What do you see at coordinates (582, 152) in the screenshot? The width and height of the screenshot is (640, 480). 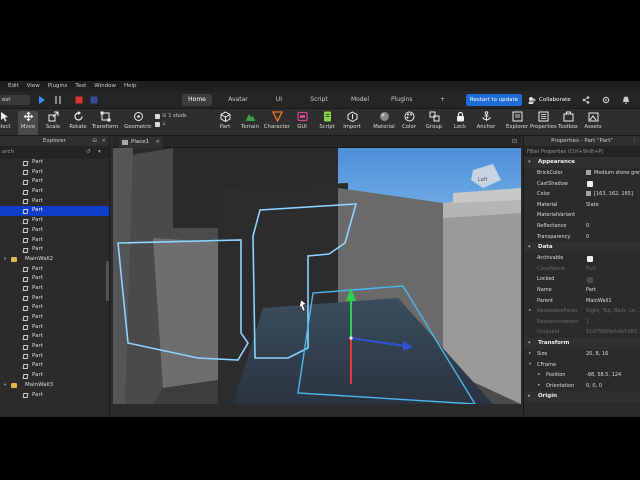 I see `properties-filter-input: Filter Properties (Ctrl+Shift+P)` at bounding box center [582, 152].